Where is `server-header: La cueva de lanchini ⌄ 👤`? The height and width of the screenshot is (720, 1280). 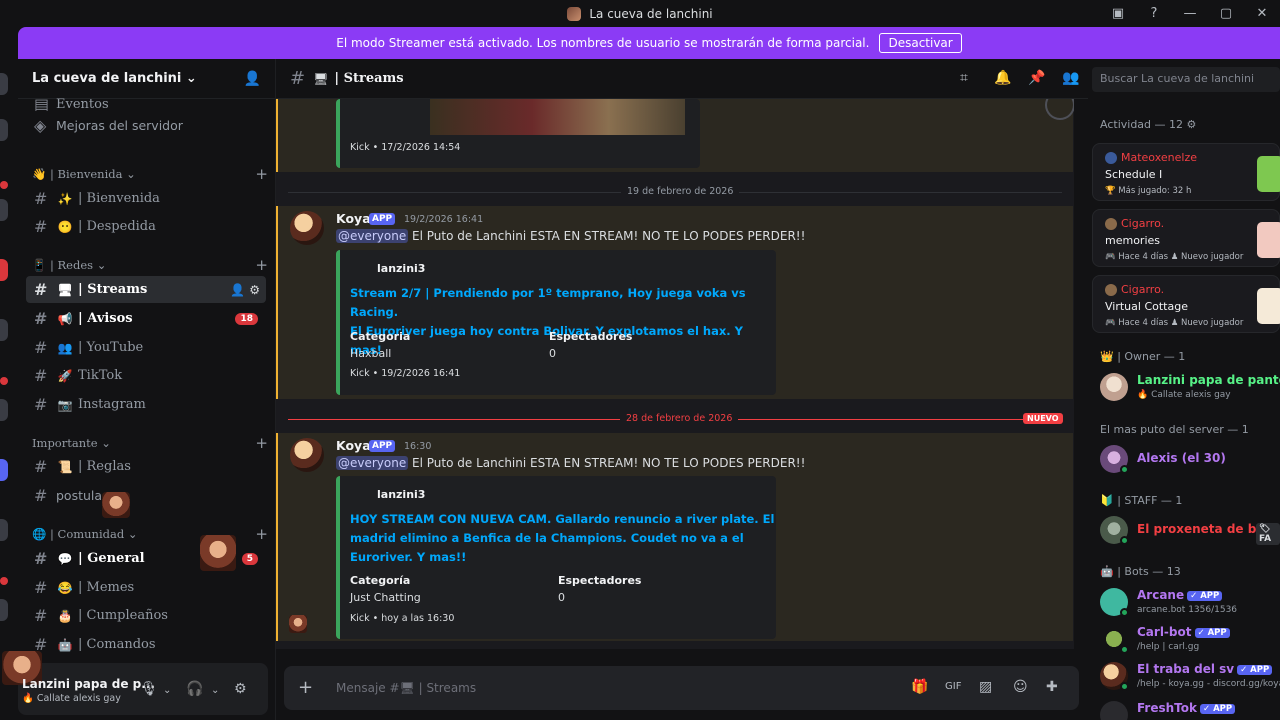 server-header: La cueva de lanchini ⌄ 👤 is located at coordinates (146, 79).